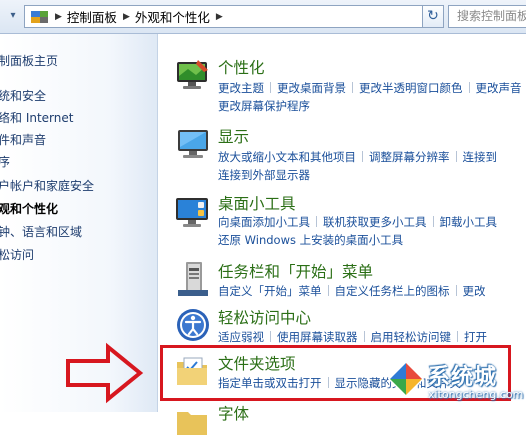  Describe the element at coordinates (41, 231) in the screenshot. I see `sidebar-item-clock-language: 钟、语言和区域` at that location.